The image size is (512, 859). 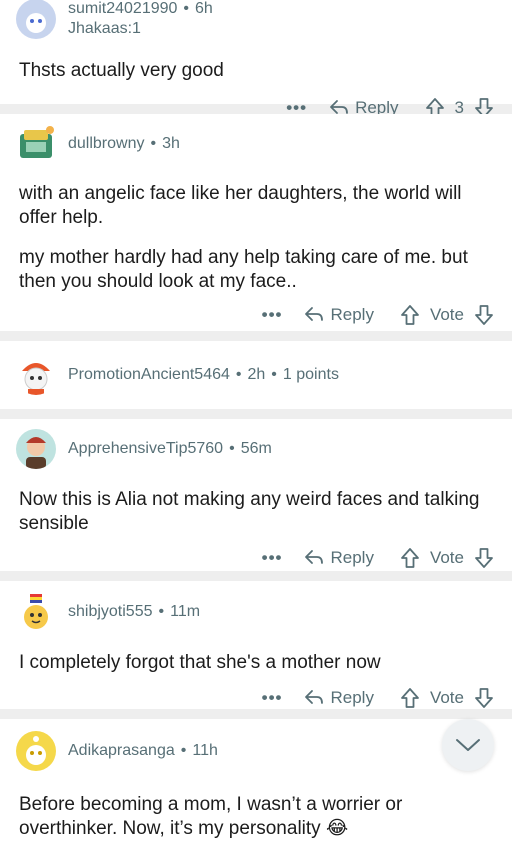 What do you see at coordinates (104, 28) in the screenshot?
I see `user-flair: Jhakaas:1` at bounding box center [104, 28].